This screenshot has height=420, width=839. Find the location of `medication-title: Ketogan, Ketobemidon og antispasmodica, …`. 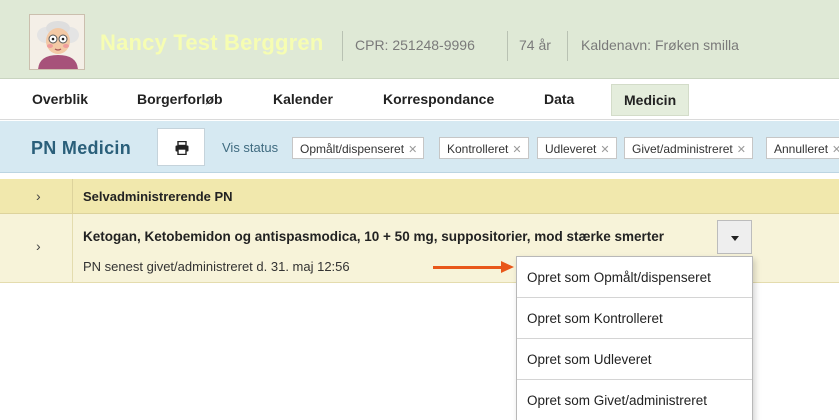

medication-title: Ketogan, Ketobemidon og antispasmodica, … is located at coordinates (374, 236).